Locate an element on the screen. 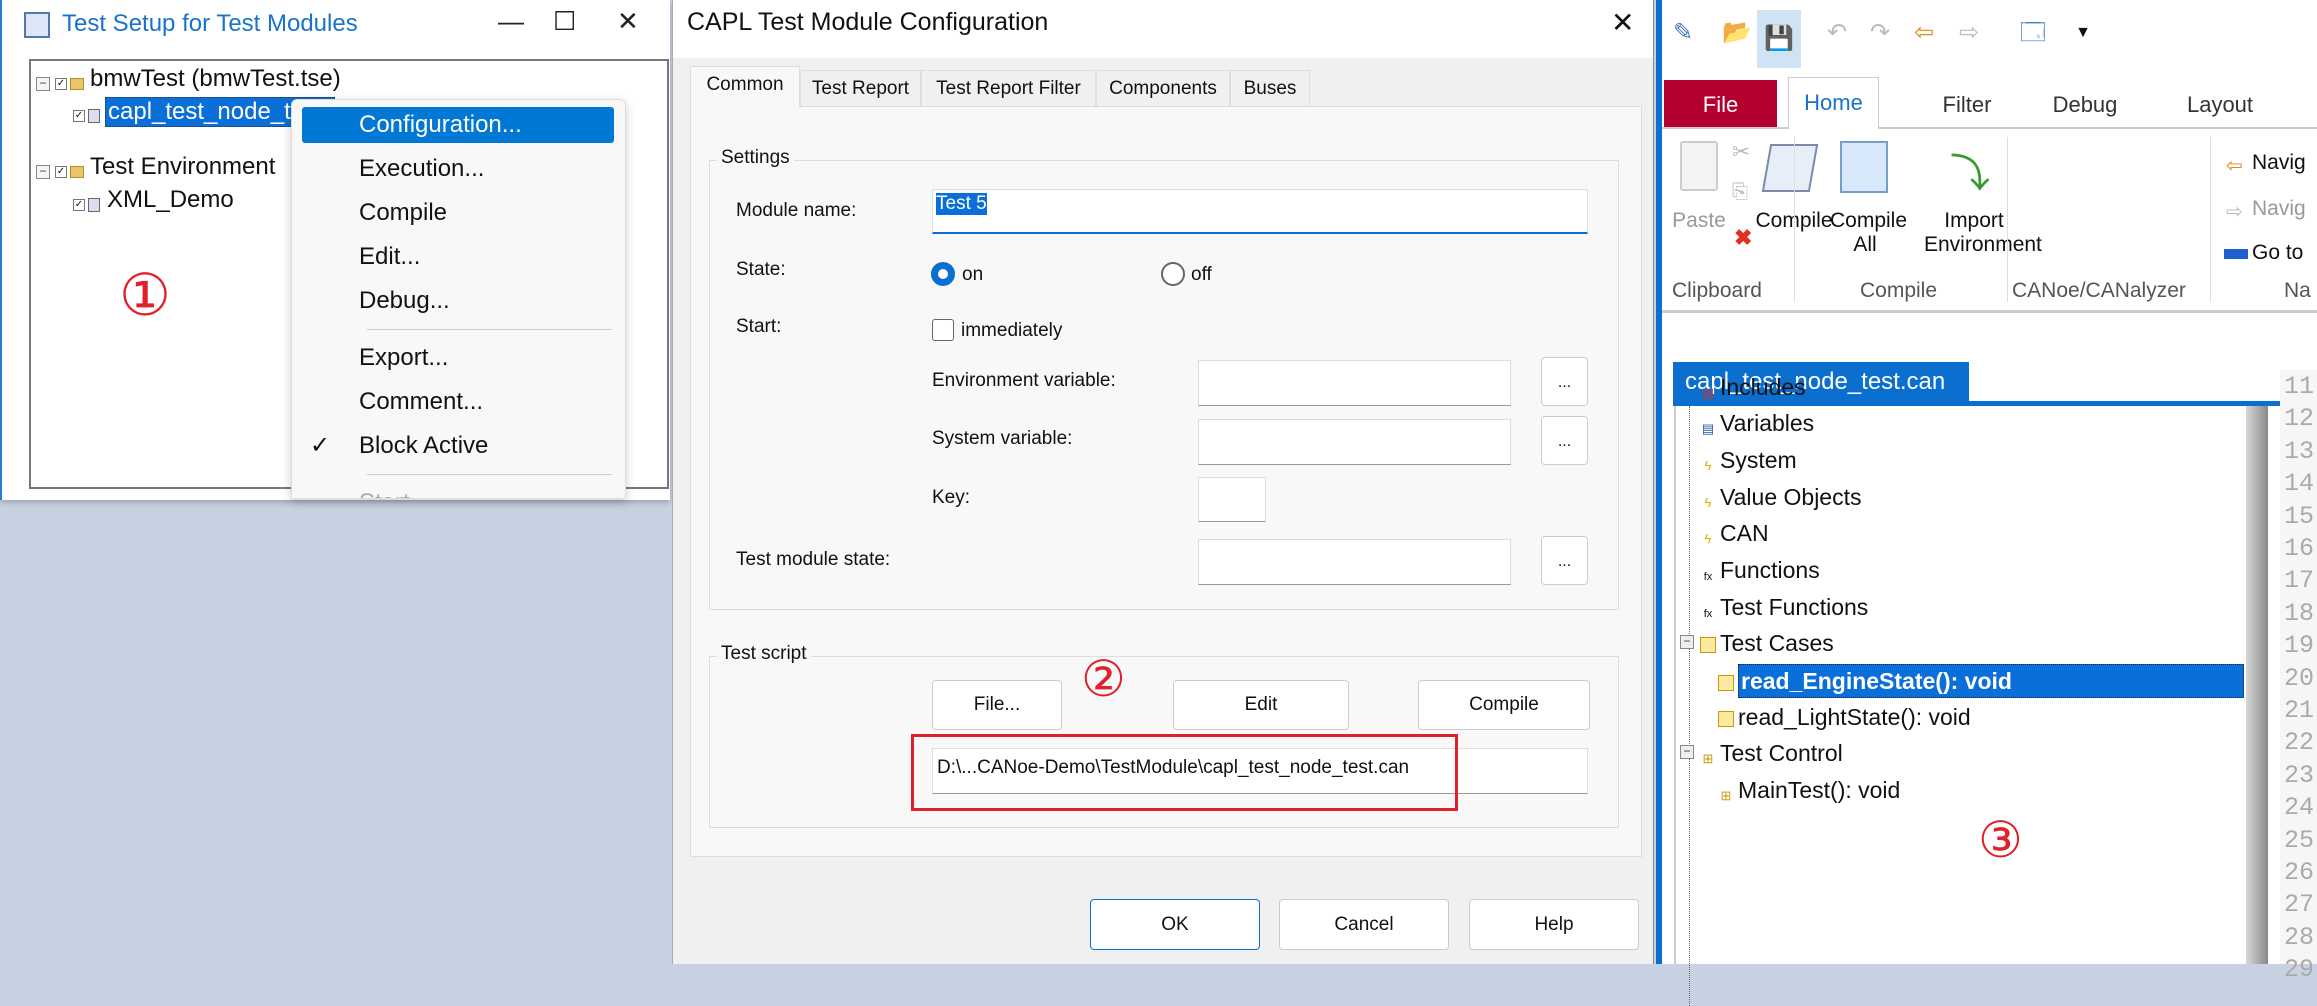 This screenshot has width=2317, height=1006. line-number: 12 is located at coordinates (2299, 419).